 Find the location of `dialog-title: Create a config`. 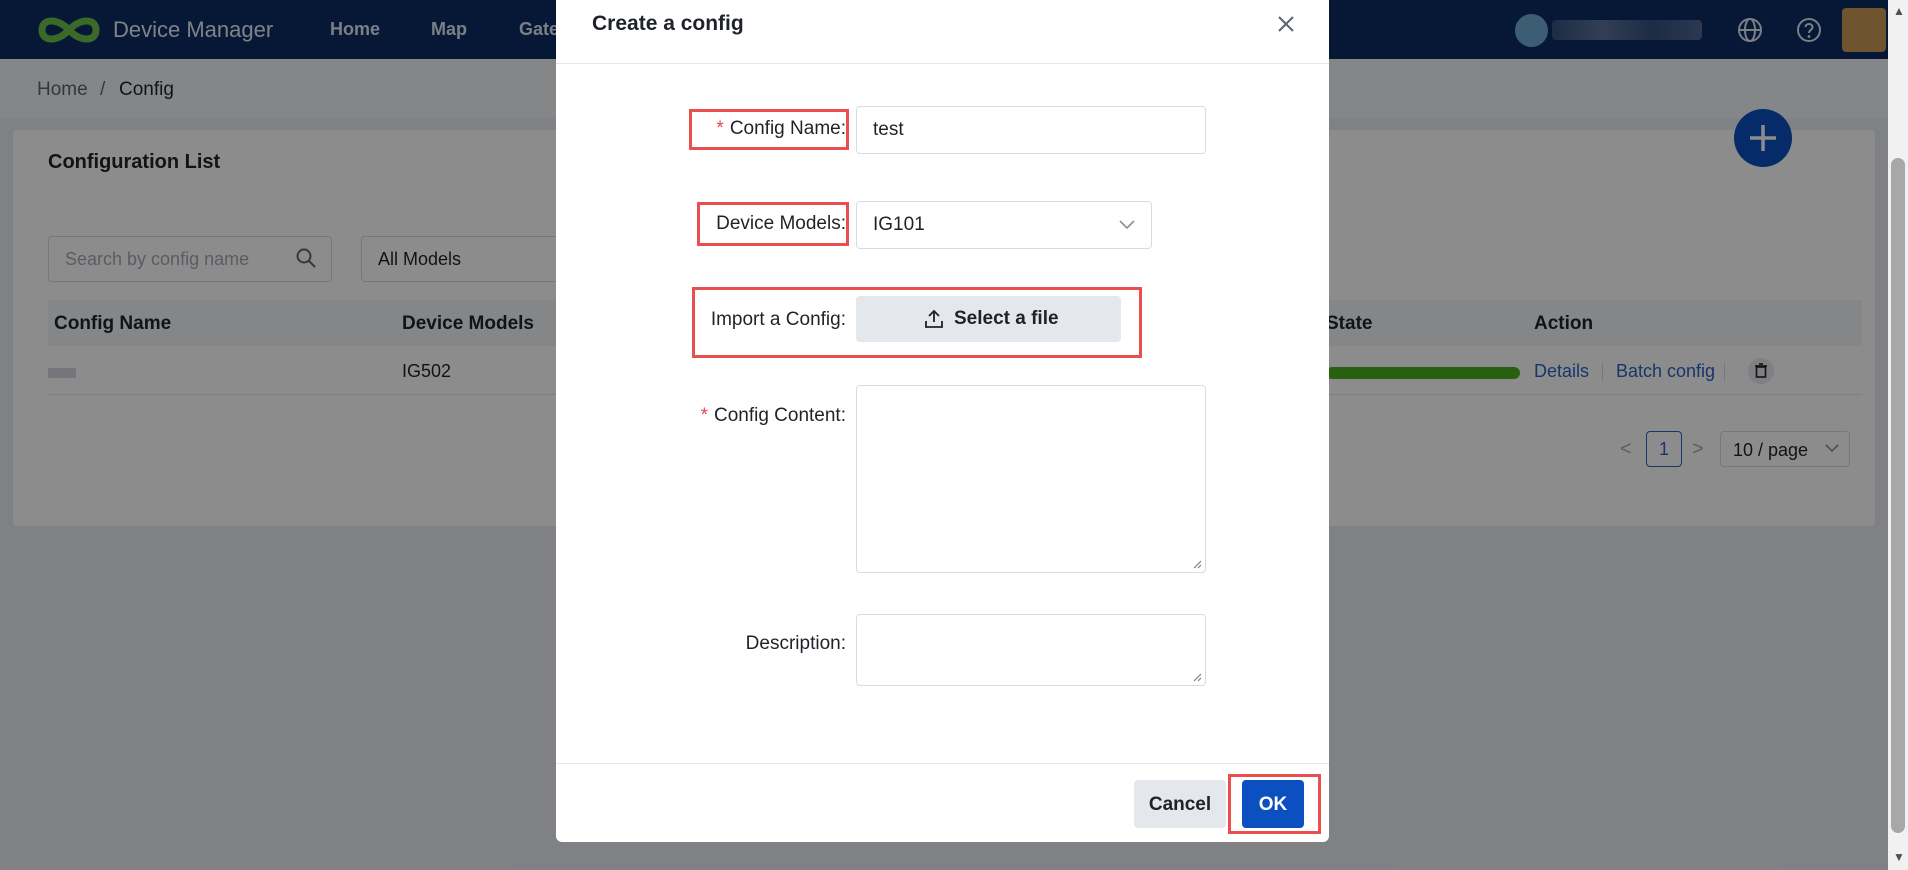

dialog-title: Create a config is located at coordinates (668, 23).